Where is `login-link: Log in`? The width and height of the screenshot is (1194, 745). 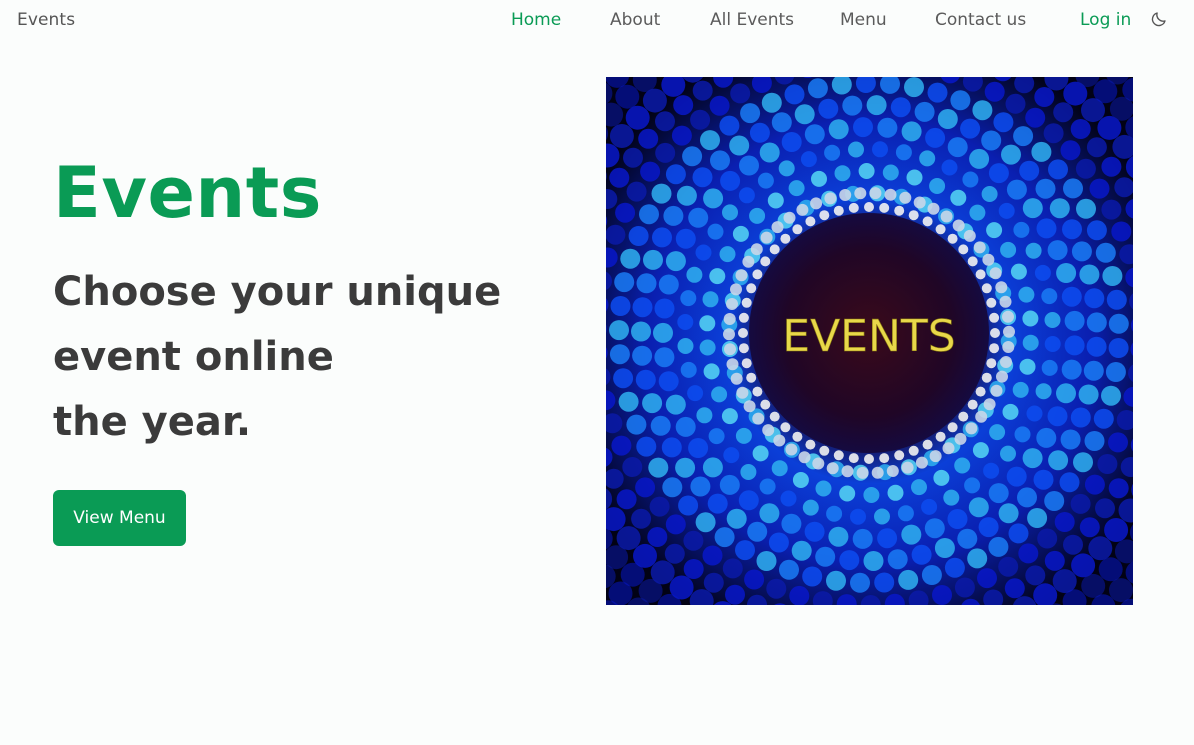
login-link: Log in is located at coordinates (1105, 20).